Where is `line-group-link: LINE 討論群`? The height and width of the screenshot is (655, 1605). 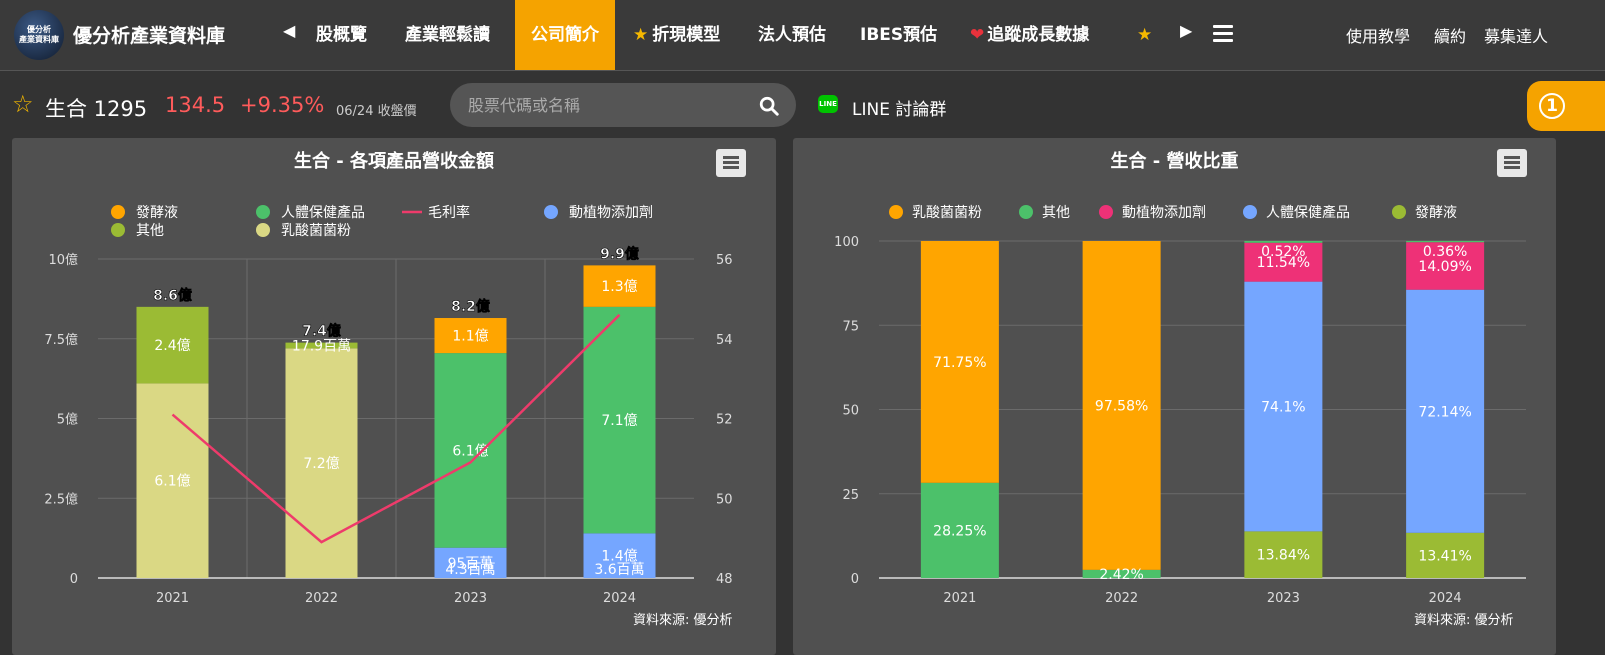 line-group-link: LINE 討論群 is located at coordinates (899, 107).